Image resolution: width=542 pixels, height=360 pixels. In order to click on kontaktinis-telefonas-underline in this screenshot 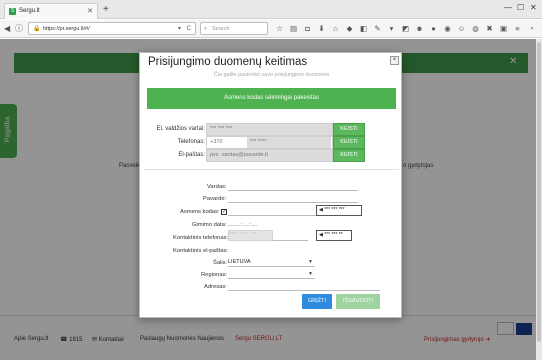, I will do `click(290, 240)`.